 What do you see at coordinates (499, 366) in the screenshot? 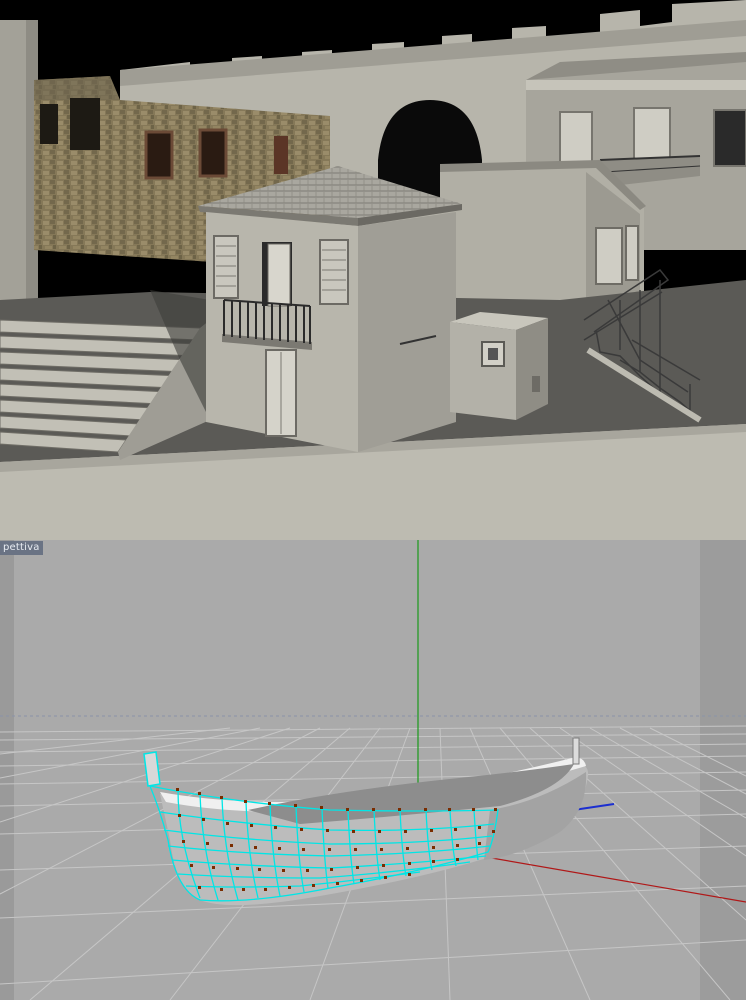
I see `small-cube-building` at bounding box center [499, 366].